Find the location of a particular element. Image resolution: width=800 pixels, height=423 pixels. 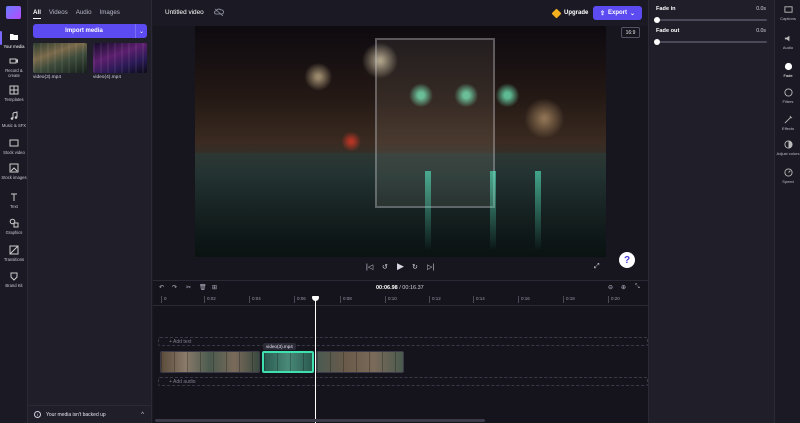

rail-transitions: Transitions is located at coordinates (14, 253).